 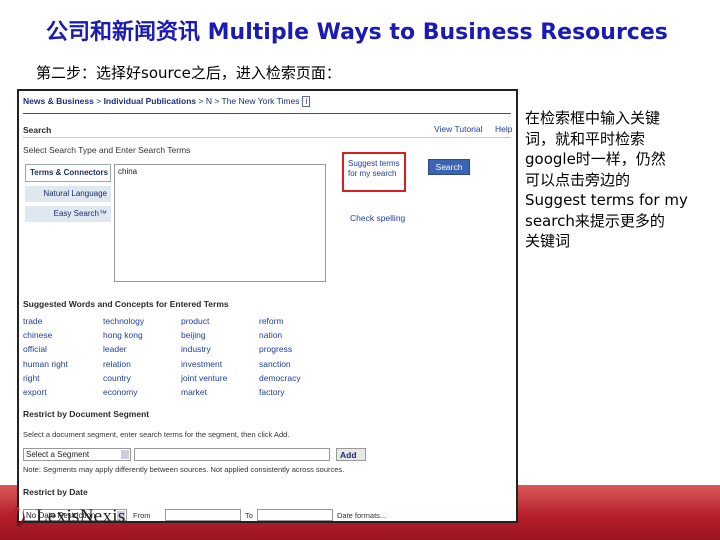 What do you see at coordinates (63, 366) in the screenshot?
I see `suggested-term: human right` at bounding box center [63, 366].